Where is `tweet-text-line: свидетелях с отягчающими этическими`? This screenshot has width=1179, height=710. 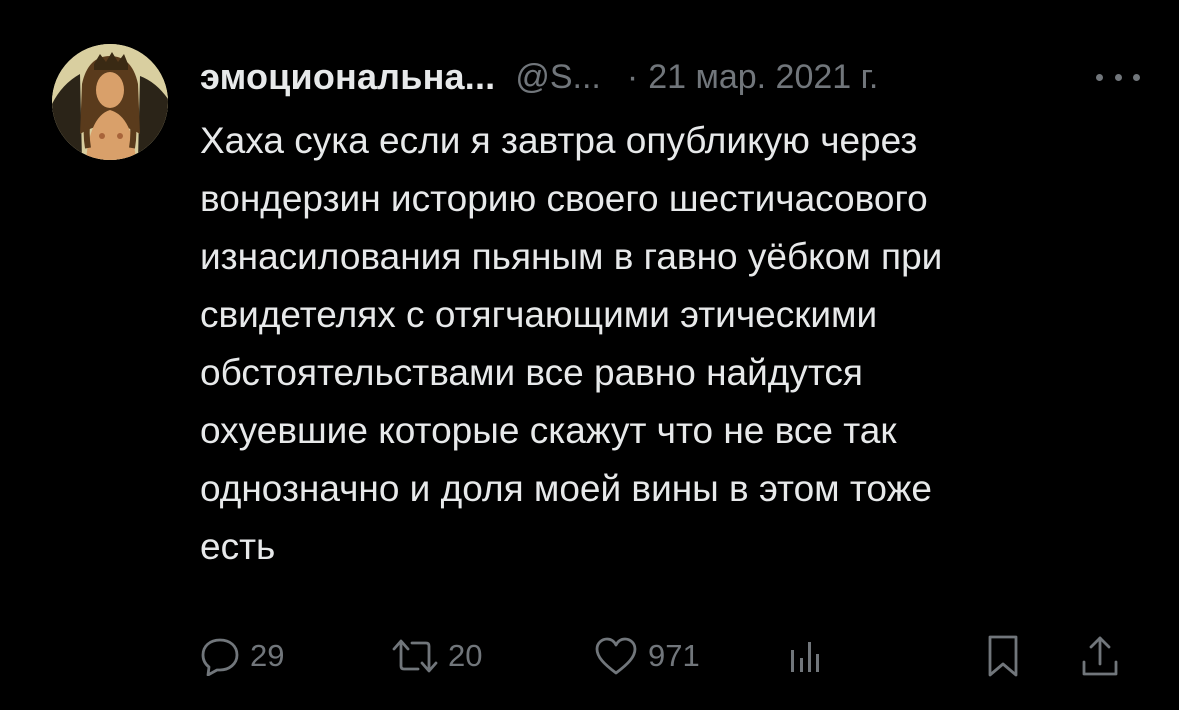
tweet-text-line: свидетелях с отягчающими этическими is located at coordinates (539, 314).